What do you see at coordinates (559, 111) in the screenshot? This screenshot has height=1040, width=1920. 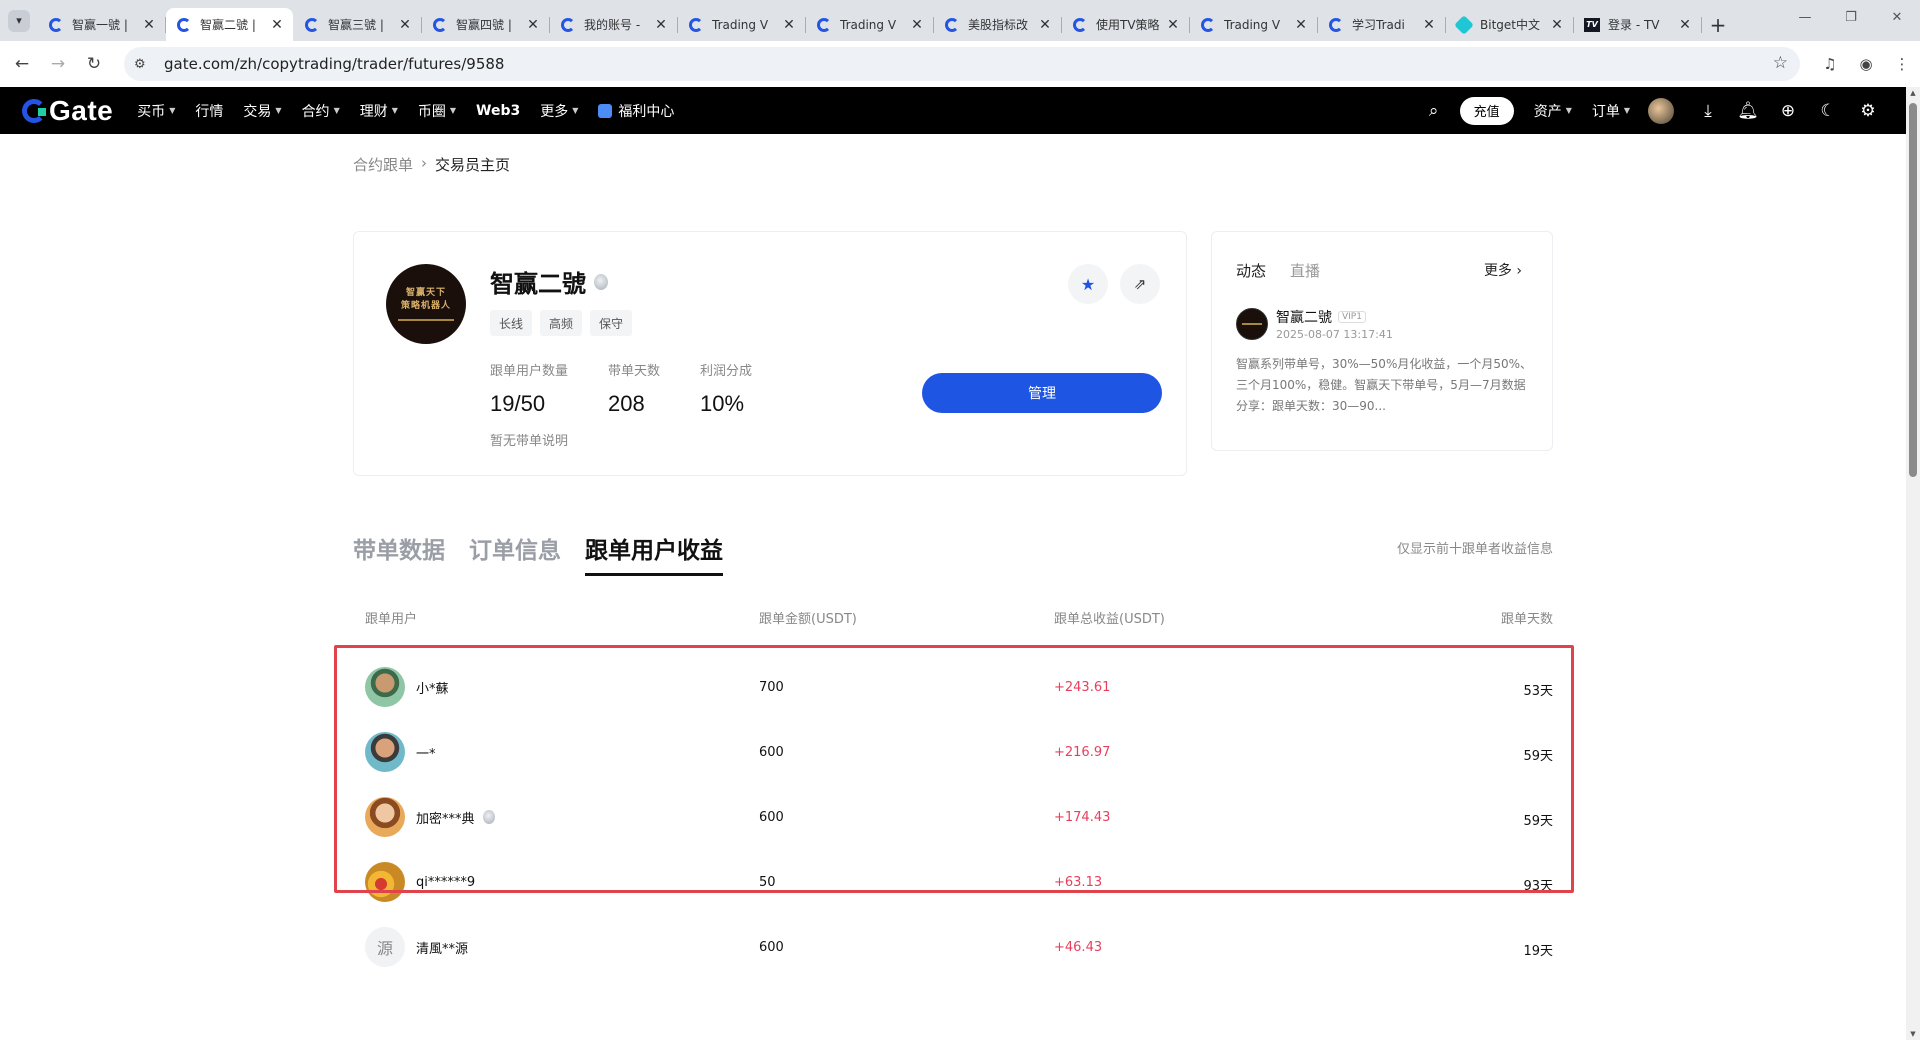 I see `nav-item-more: 更多 ▼` at bounding box center [559, 111].